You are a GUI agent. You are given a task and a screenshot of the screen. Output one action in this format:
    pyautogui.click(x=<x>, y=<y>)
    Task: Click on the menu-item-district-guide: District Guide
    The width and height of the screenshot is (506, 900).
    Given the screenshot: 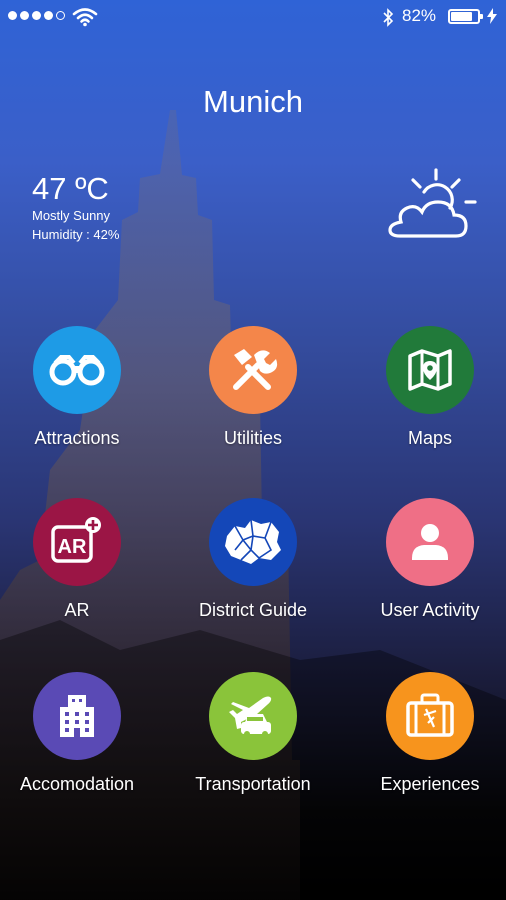 What is the action you would take?
    pyautogui.click(x=253, y=559)
    